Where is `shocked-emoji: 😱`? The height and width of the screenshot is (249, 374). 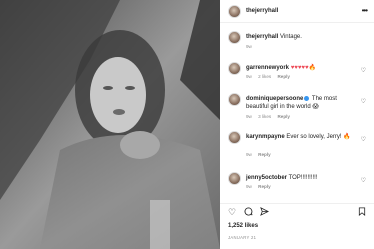
shocked-emoji: 😱 is located at coordinates (315, 107).